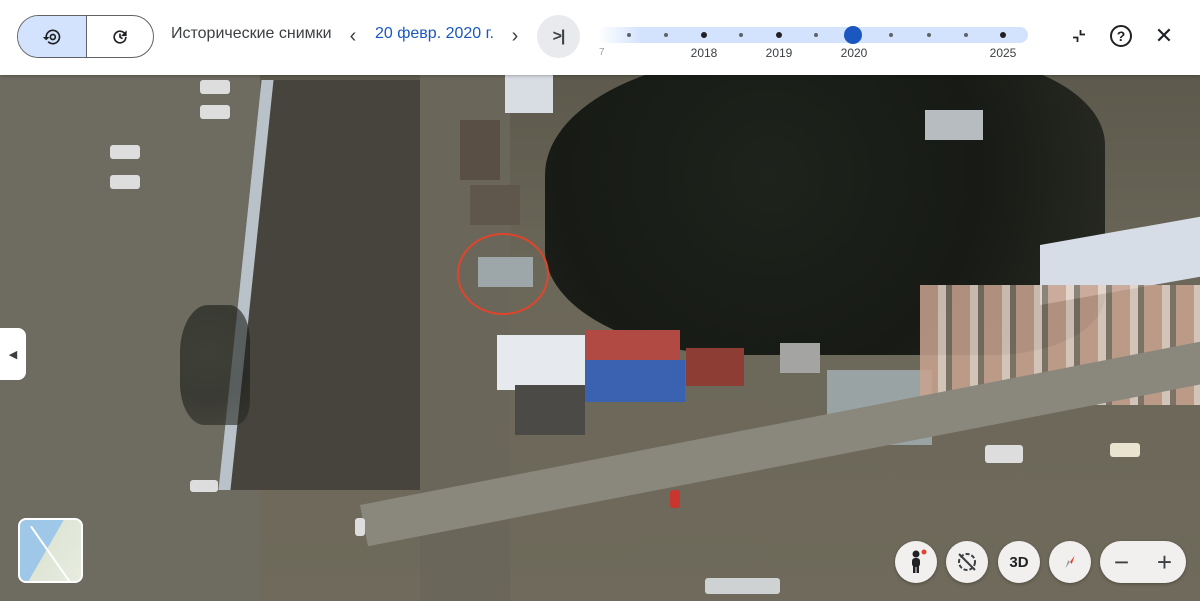  Describe the element at coordinates (813, 35) in the screenshot. I see `imagery-timeline` at that location.